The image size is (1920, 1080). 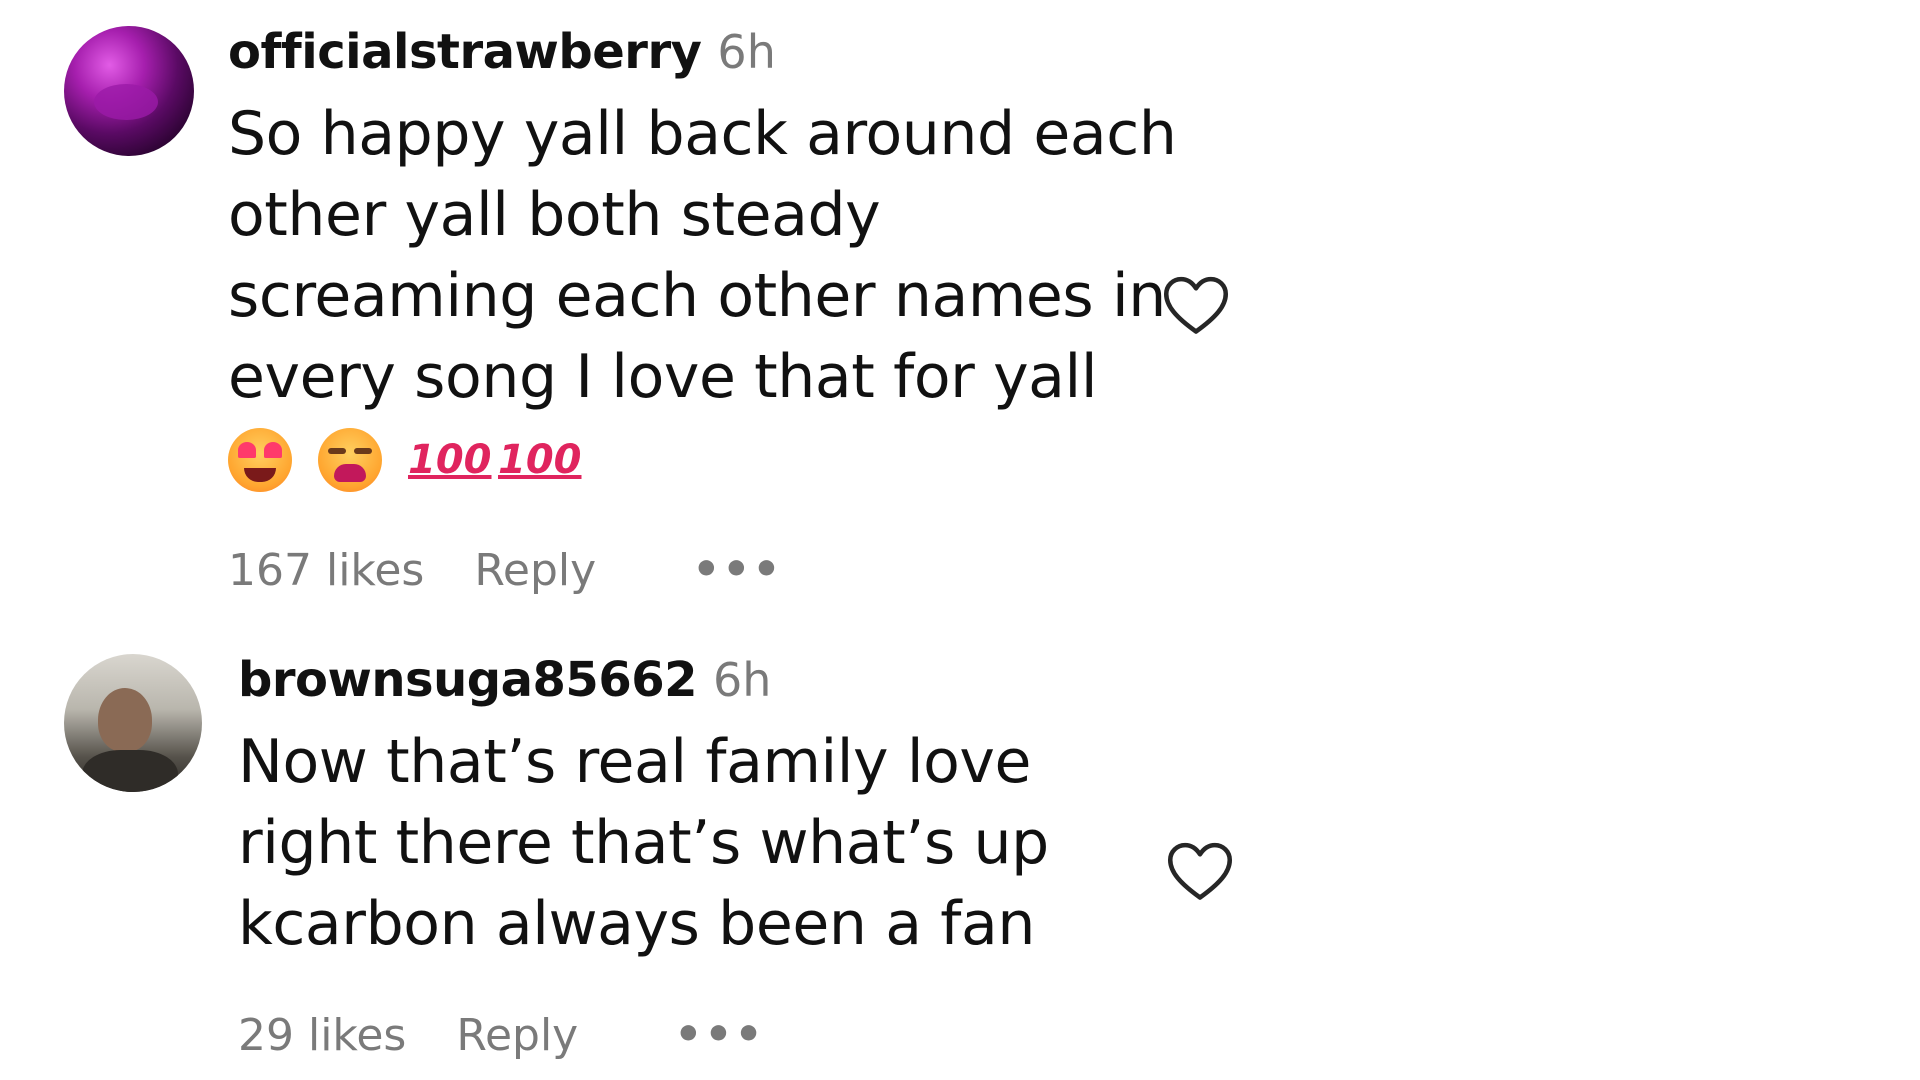 I want to click on comment-header: officialstrawberry 6h, so click(x=703, y=59).